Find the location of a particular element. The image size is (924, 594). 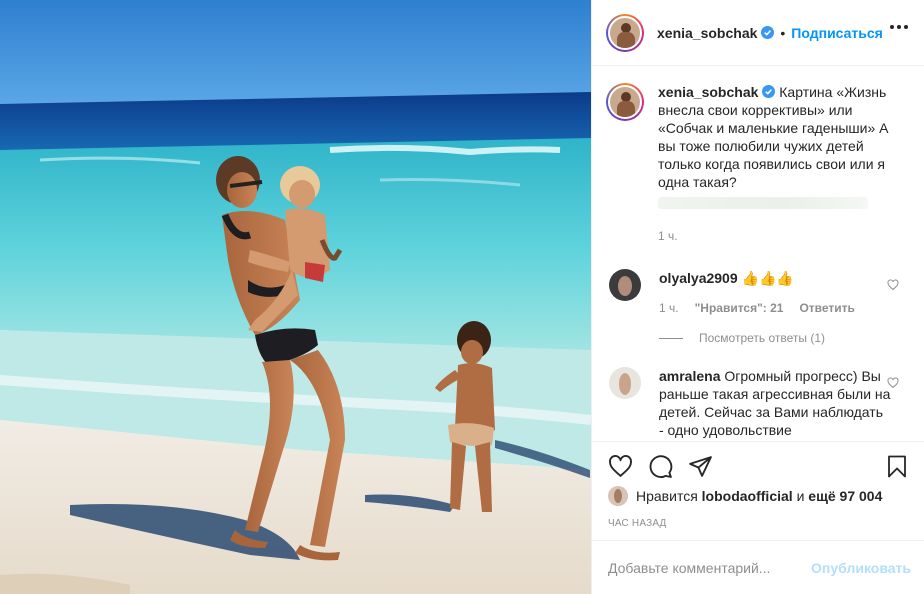

commenter-username: olyalya2909 is located at coordinates (698, 278).